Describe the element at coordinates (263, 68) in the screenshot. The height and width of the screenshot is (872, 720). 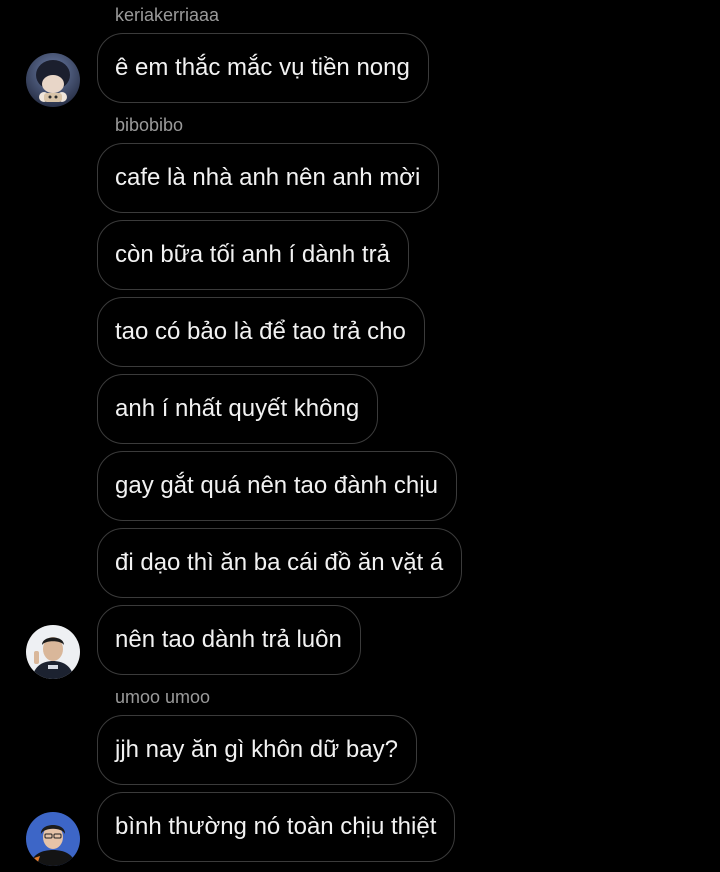
I see `message-bubble: ê em thắc mắc vụ tiền nong` at that location.